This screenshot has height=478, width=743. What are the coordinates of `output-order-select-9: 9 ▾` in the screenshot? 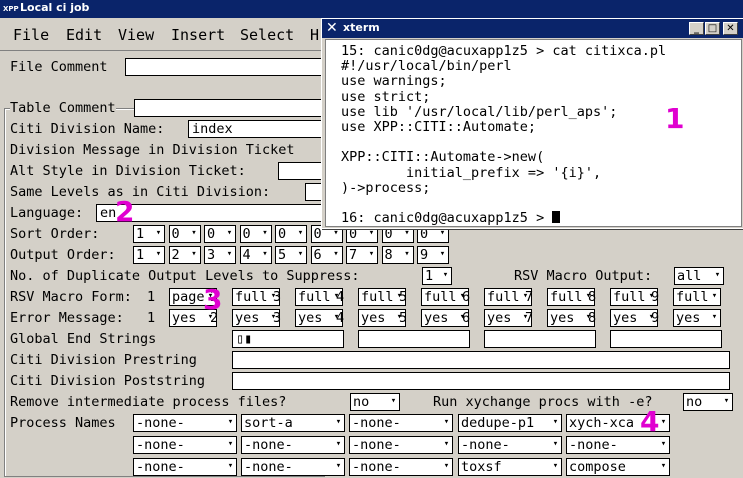 It's located at (433, 255).